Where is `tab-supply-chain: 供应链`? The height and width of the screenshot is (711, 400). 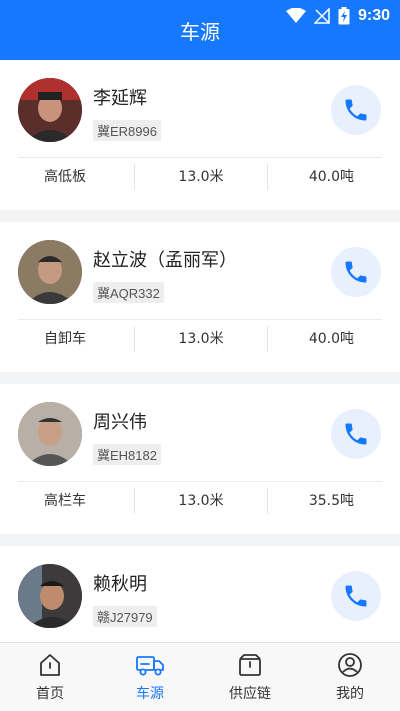
tab-supply-chain: 供应链 is located at coordinates (250, 677).